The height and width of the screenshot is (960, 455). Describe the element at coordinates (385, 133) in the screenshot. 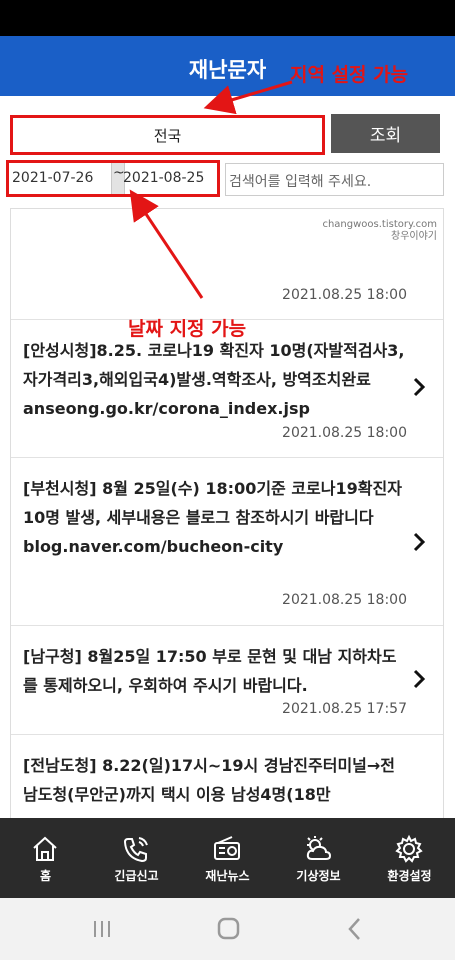

I see `search-button: 조회` at that location.